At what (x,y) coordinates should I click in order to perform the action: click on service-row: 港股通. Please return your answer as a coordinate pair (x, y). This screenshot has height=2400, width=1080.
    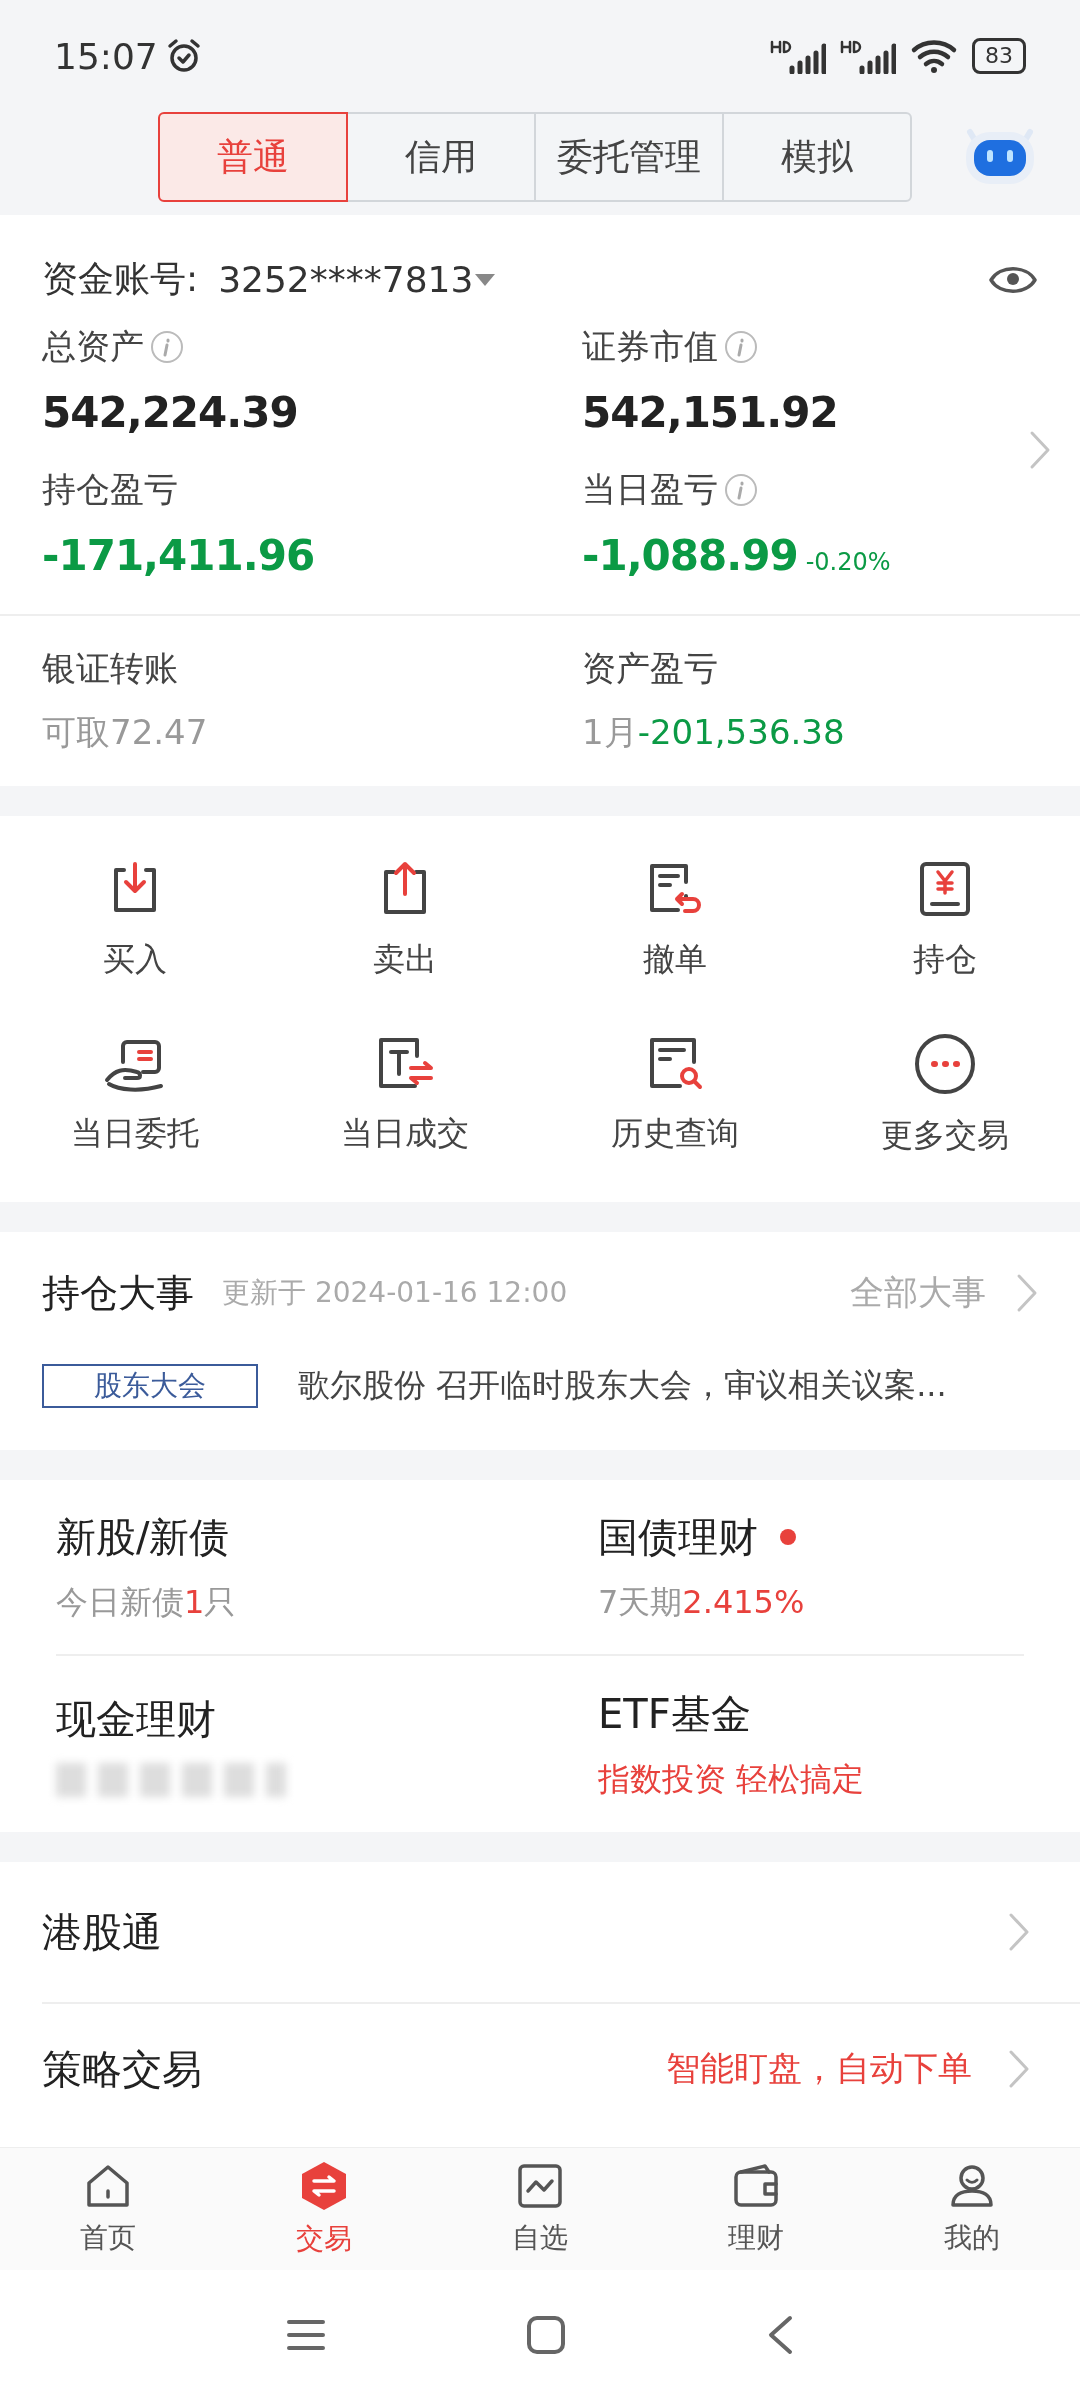
    Looking at the image, I should click on (561, 1933).